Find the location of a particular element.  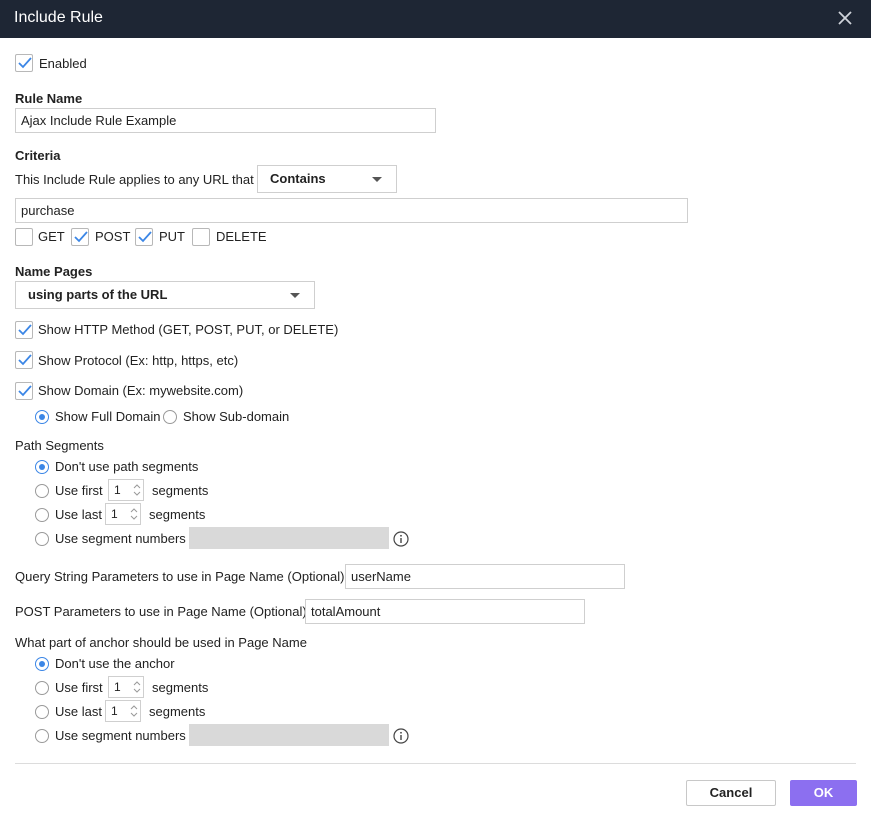

anchor-last-segments-word: segments is located at coordinates (177, 711).